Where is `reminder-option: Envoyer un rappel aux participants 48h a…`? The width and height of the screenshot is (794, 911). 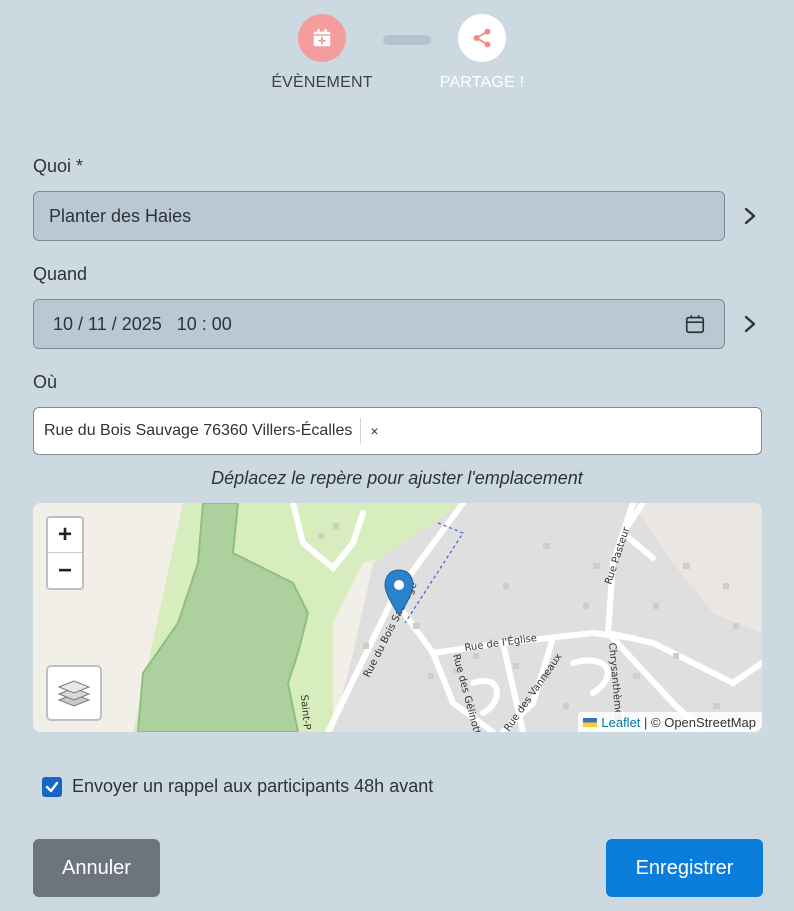
reminder-option: Envoyer un rappel aux participants 48h a… is located at coordinates (237, 786).